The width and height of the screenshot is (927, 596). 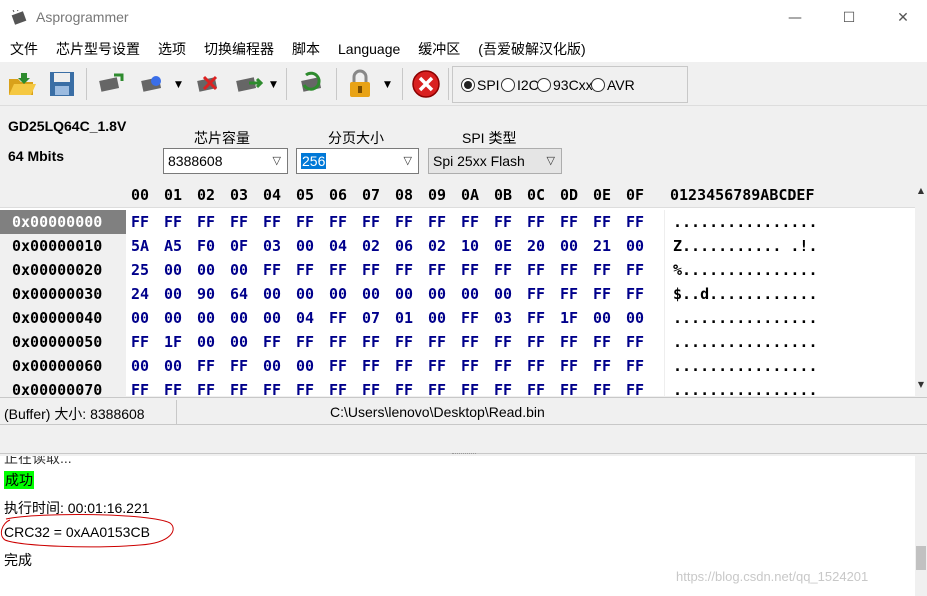 What do you see at coordinates (536, 246) in the screenshot?
I see `hex-byte: 20` at bounding box center [536, 246].